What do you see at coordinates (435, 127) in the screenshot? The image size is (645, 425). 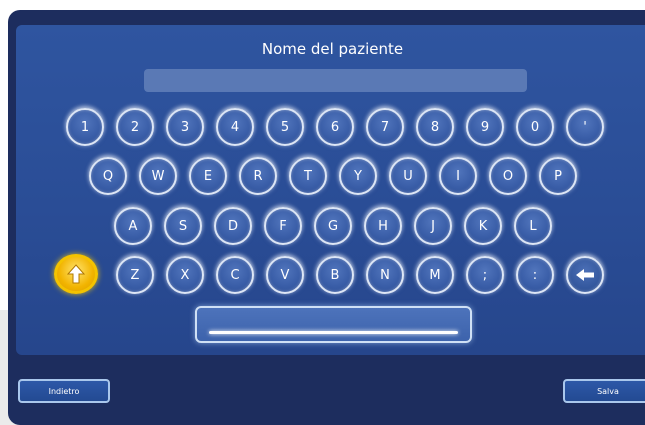 I see `key-8: 8` at bounding box center [435, 127].